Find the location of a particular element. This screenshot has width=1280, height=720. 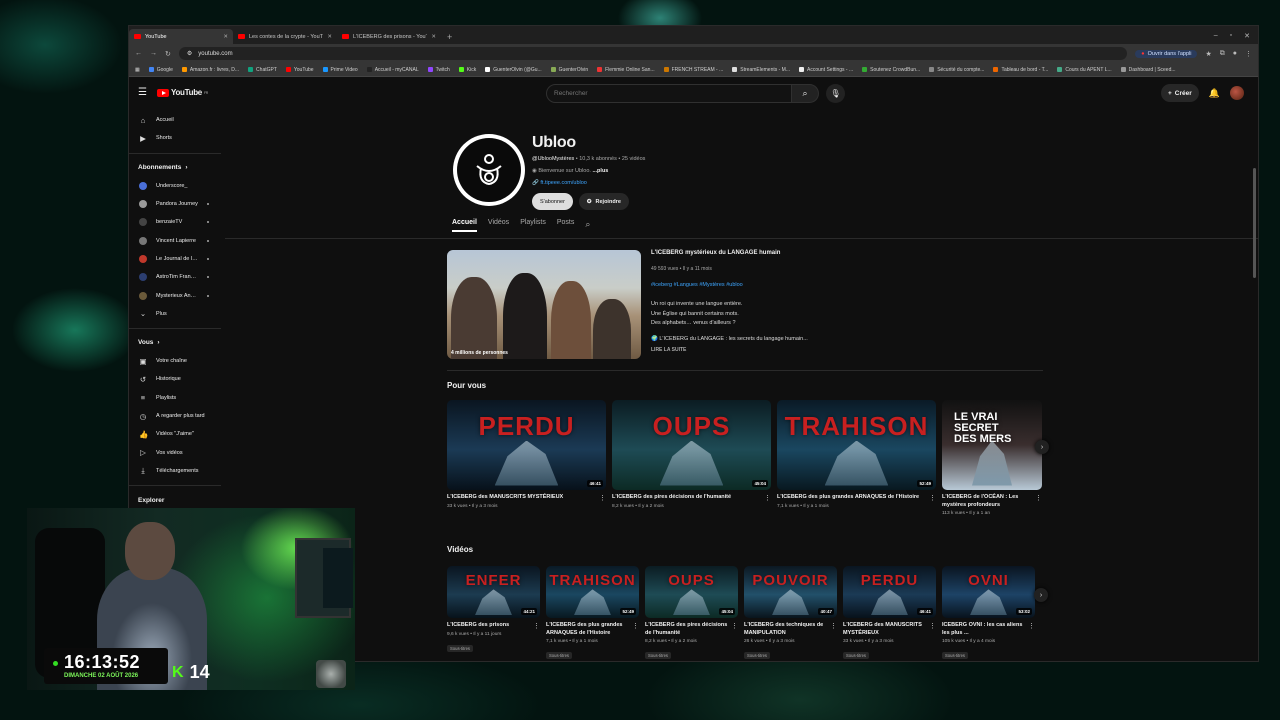

url-field: ⚙ youtube.com is located at coordinates (653, 53).